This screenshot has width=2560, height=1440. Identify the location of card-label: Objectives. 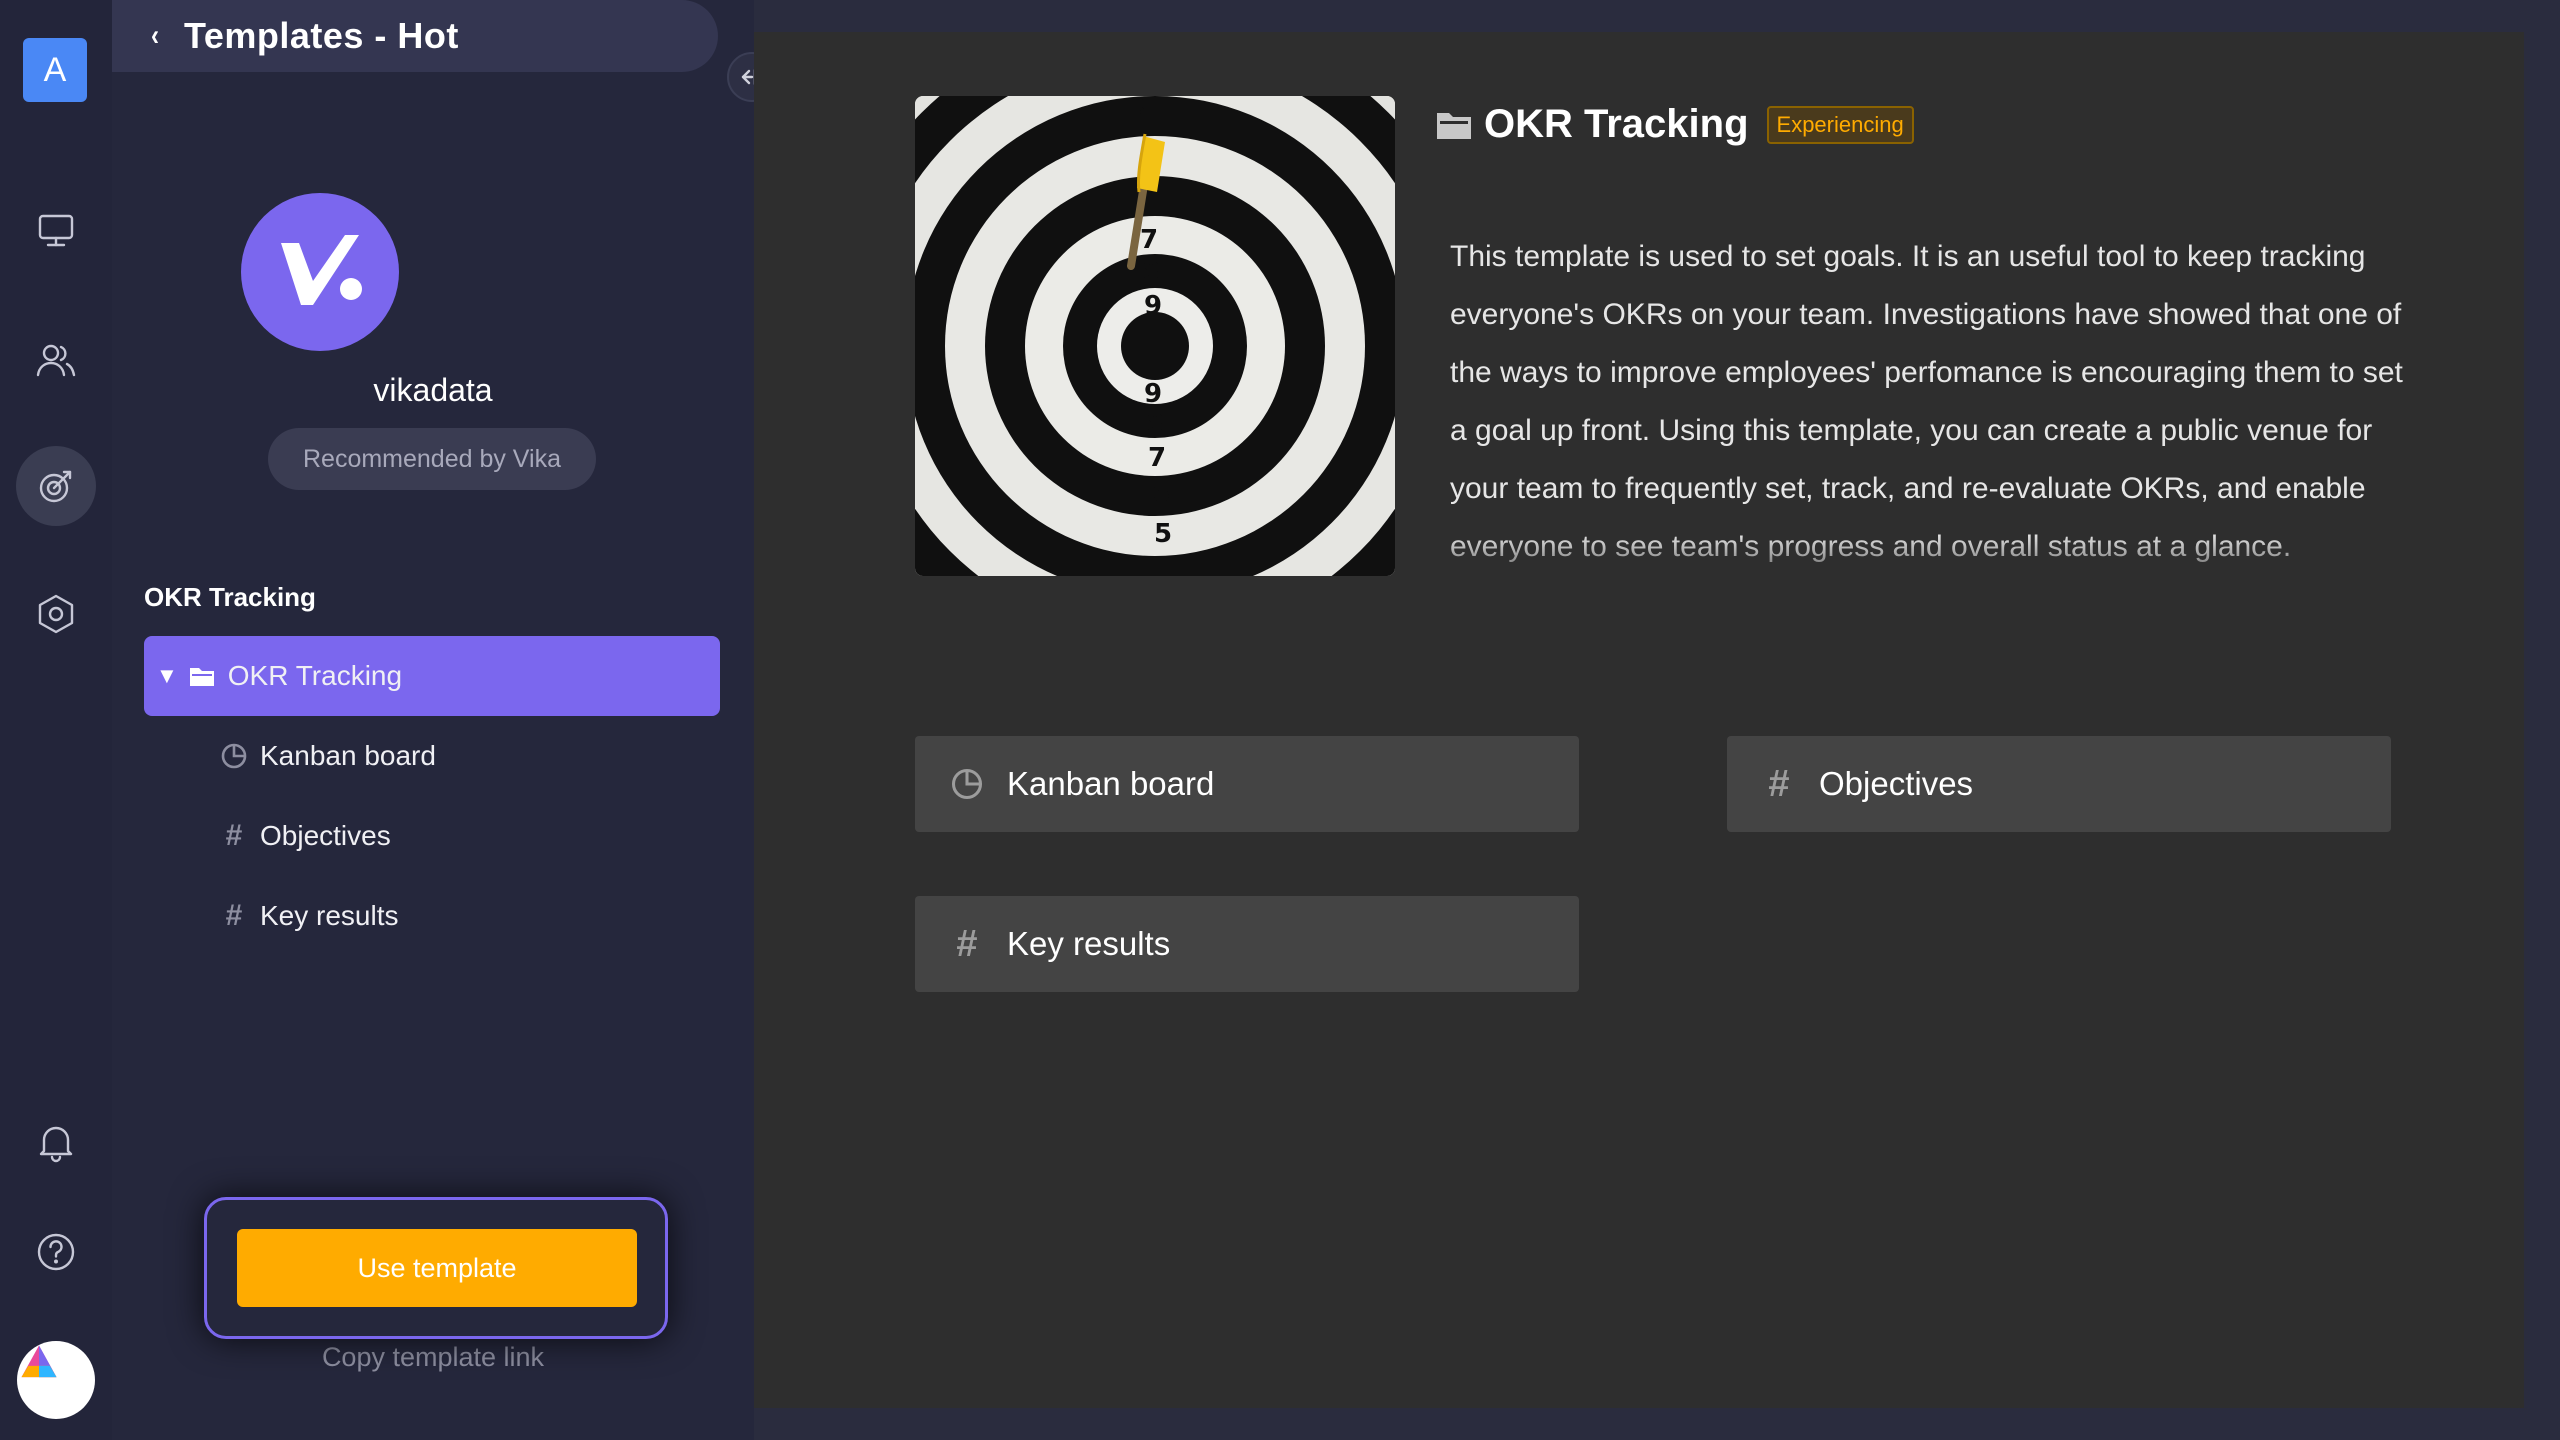
(1896, 783).